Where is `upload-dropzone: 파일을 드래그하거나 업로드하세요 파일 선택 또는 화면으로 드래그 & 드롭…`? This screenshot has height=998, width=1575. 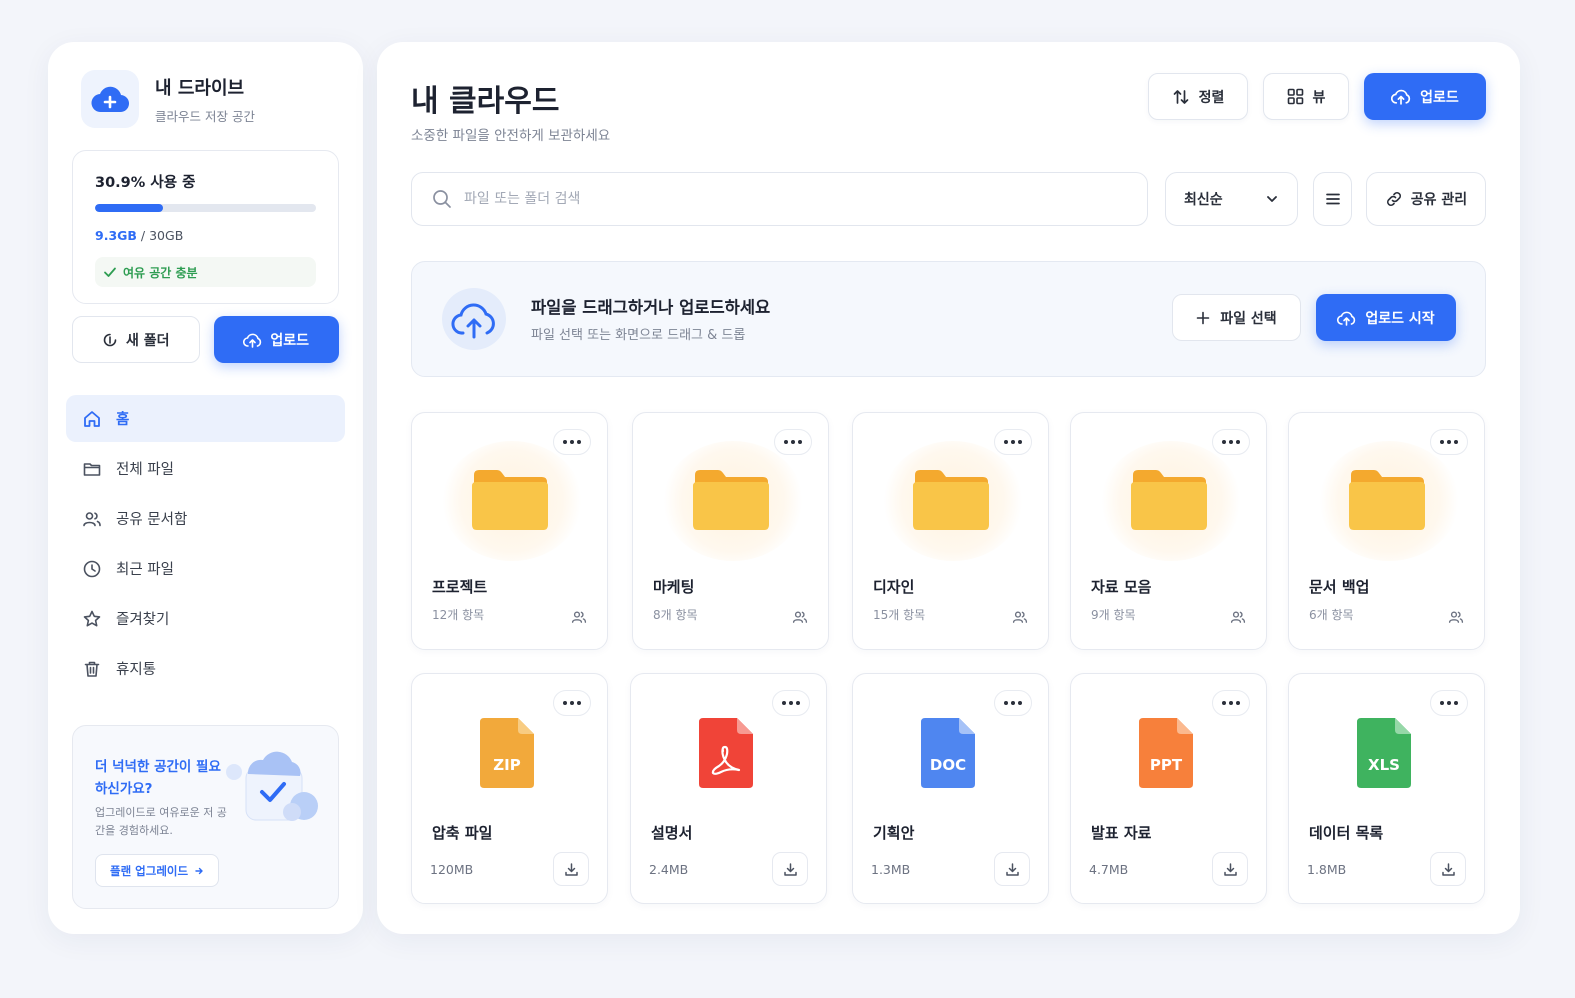
upload-dropzone: 파일을 드래그하거나 업로드하세요 파일 선택 또는 화면으로 드래그 & 드롭… is located at coordinates (948, 319).